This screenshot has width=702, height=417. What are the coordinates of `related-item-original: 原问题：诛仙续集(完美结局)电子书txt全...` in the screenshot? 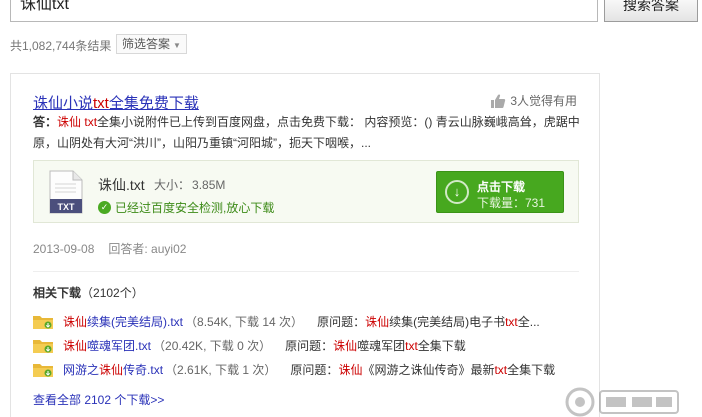 It's located at (428, 321).